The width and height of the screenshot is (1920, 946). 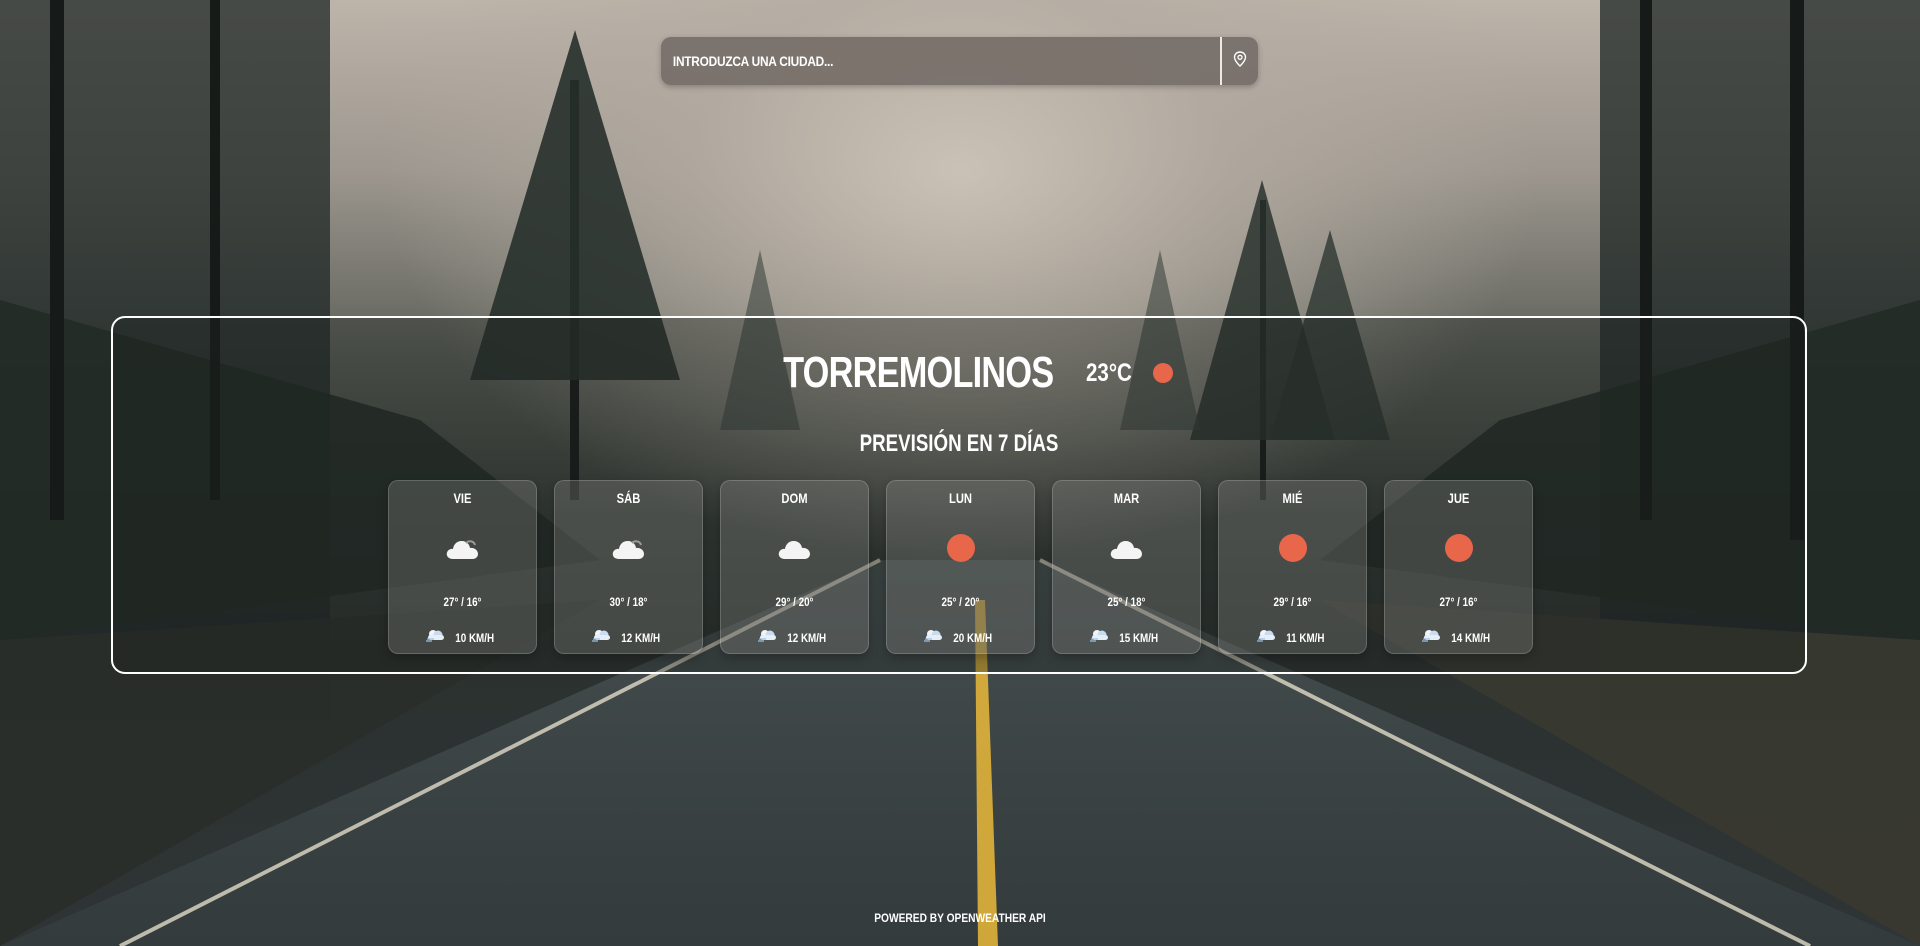 I want to click on forecast-day: MAR, so click(x=1126, y=498).